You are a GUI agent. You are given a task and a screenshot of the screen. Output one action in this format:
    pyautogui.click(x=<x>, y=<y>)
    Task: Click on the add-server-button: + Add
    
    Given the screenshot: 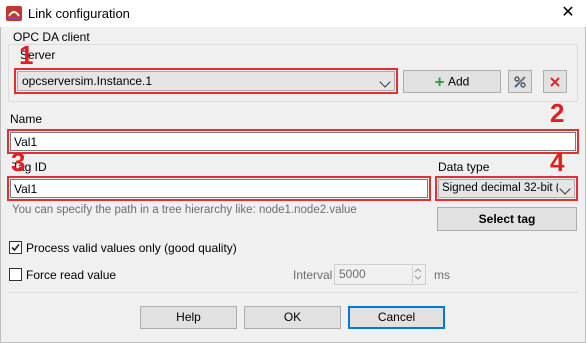 What is the action you would take?
    pyautogui.click(x=452, y=81)
    